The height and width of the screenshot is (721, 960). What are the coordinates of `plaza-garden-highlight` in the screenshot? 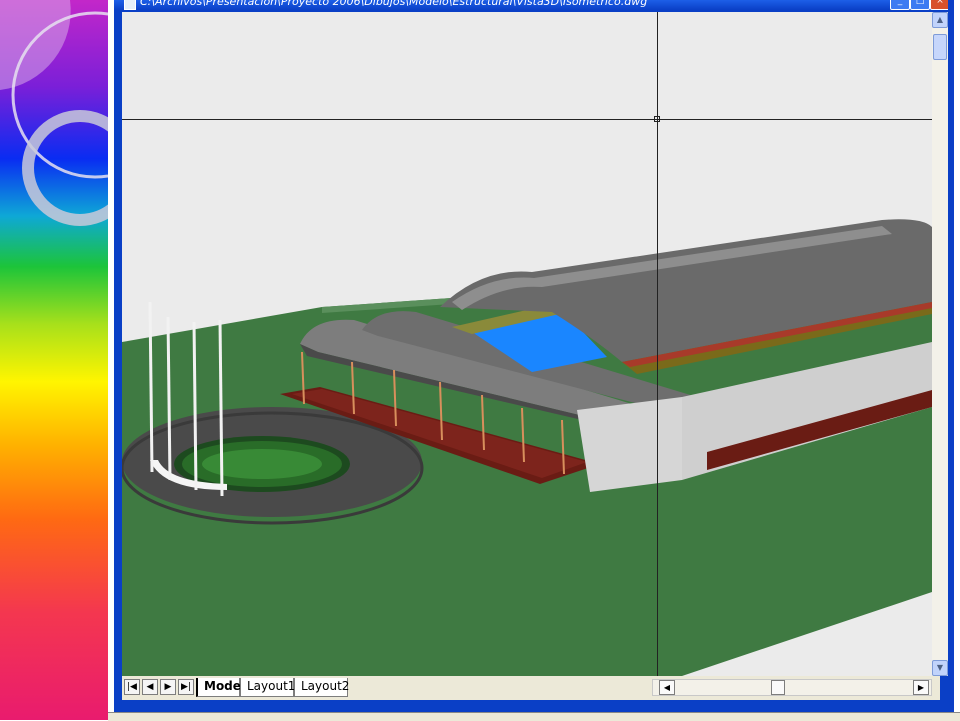 It's located at (262, 464).